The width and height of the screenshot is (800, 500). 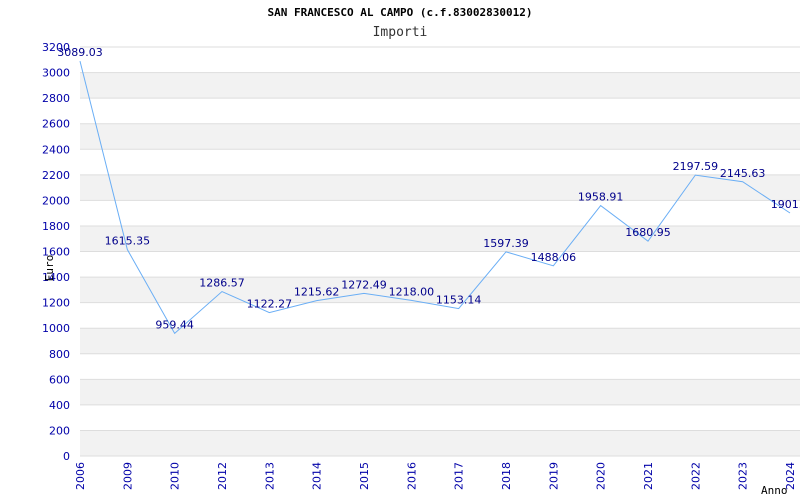 I want to click on y-tick-label: 2200, so click(x=56, y=175).